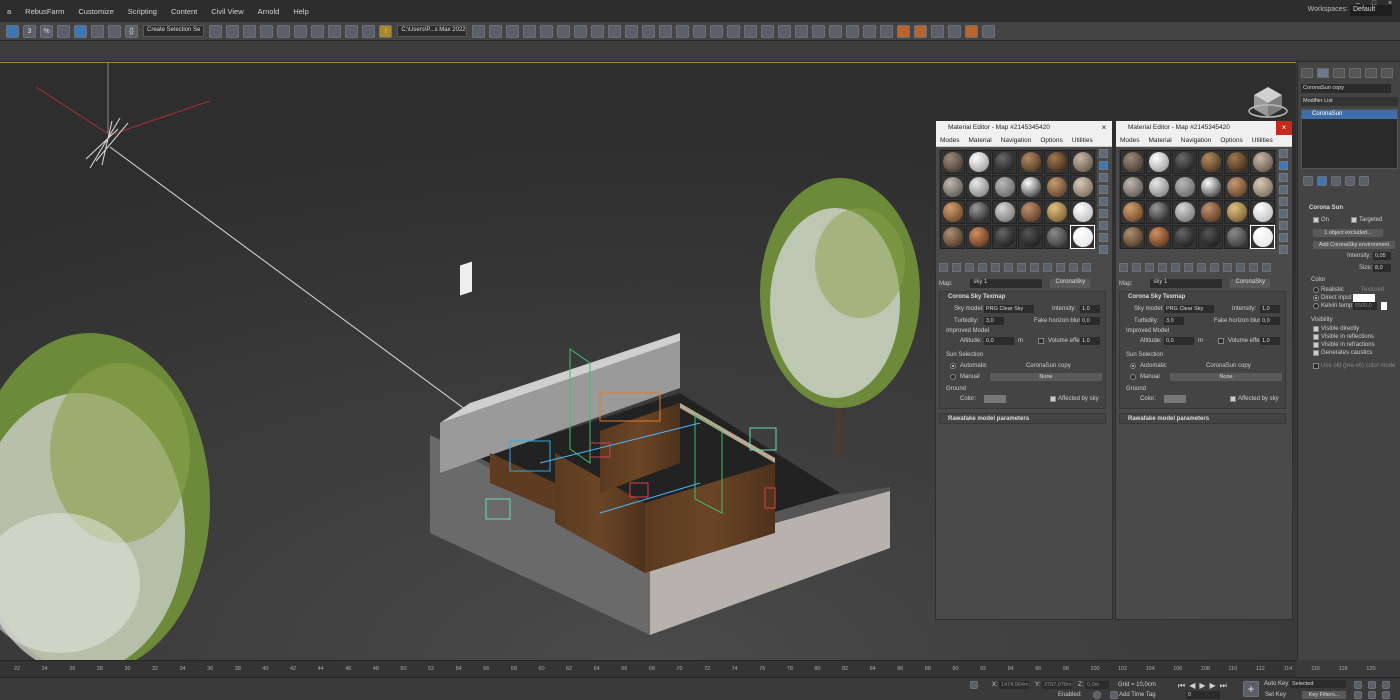 This screenshot has height=700, width=1400. Describe the element at coordinates (904, 31) in the screenshot. I see `render-icon` at that location.